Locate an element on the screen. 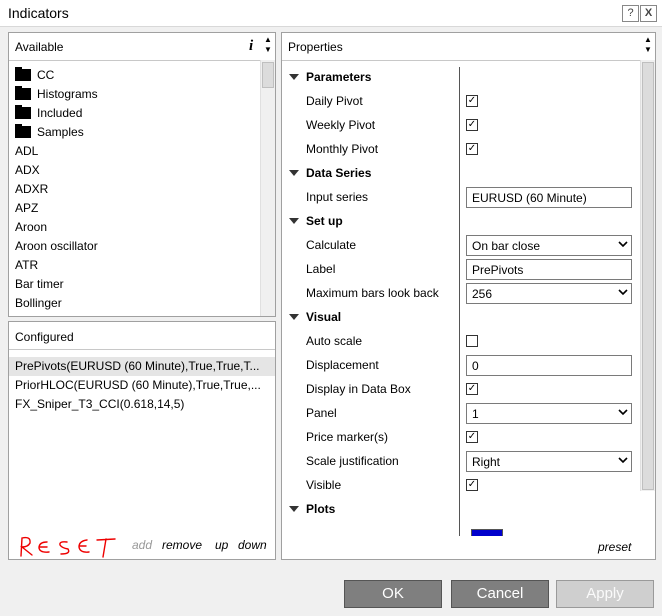 This screenshot has width=662, height=616. info-icon: i is located at coordinates (251, 46).